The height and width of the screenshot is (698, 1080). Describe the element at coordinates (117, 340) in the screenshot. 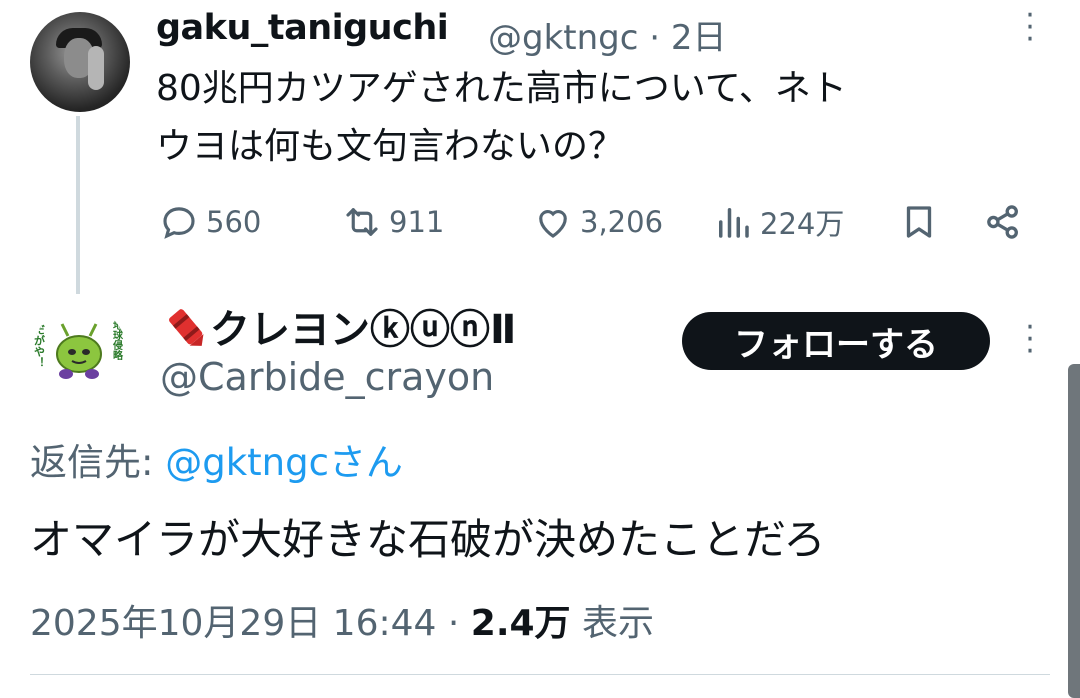

I see `avatar-text-right: 地球侵略` at that location.